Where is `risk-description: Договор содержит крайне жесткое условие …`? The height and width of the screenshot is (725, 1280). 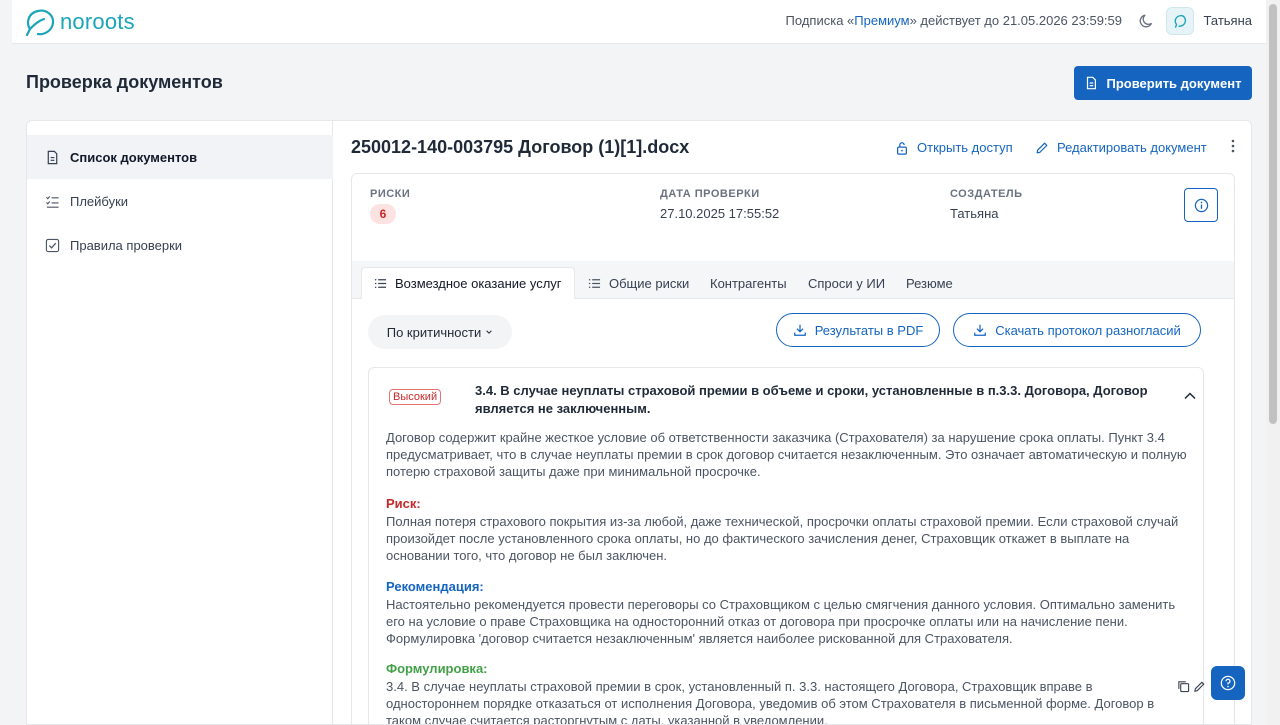 risk-description: Договор содержит крайне жесткое условие … is located at coordinates (786, 454).